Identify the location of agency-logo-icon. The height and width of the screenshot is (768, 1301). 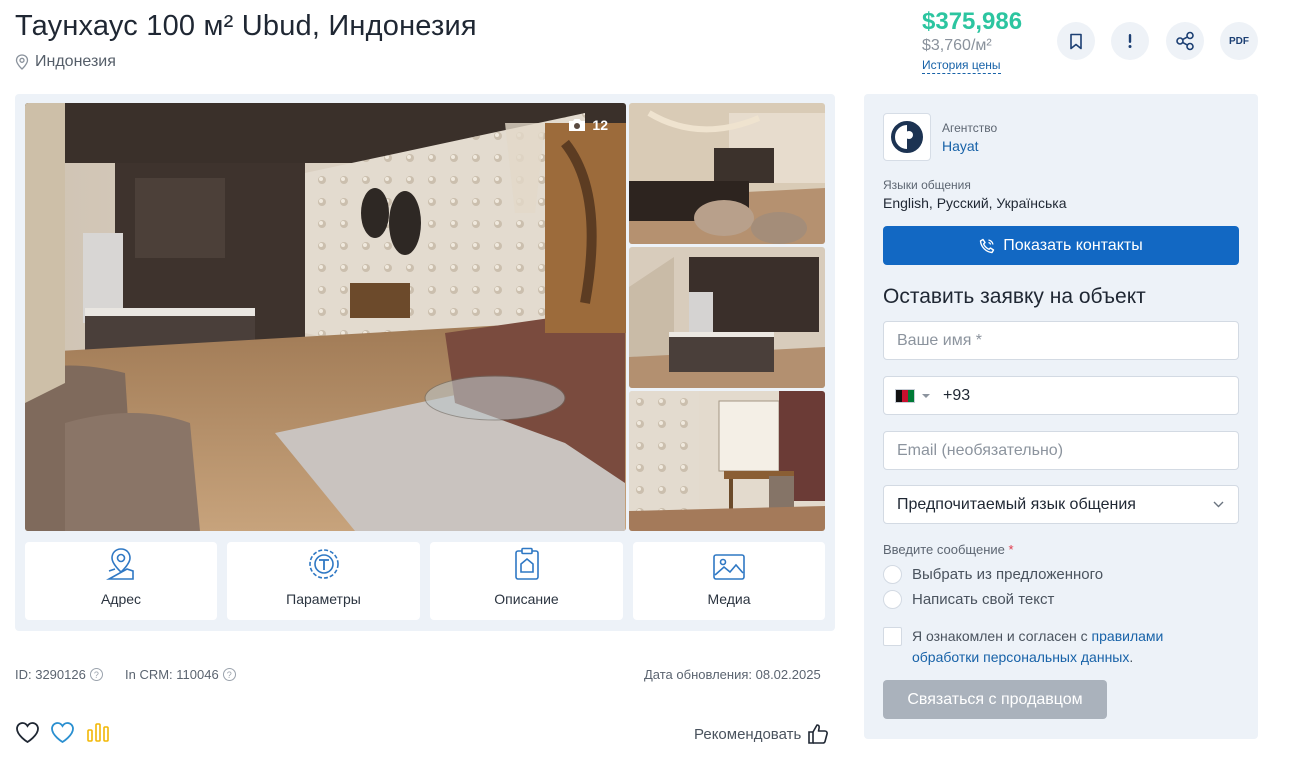
(907, 137).